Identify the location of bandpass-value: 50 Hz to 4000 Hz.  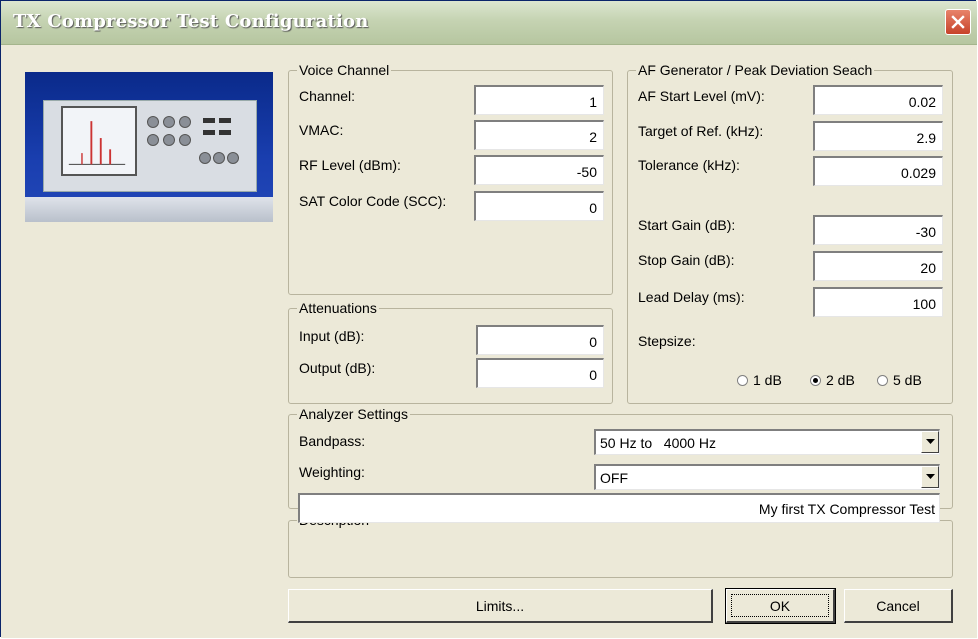
(658, 443).